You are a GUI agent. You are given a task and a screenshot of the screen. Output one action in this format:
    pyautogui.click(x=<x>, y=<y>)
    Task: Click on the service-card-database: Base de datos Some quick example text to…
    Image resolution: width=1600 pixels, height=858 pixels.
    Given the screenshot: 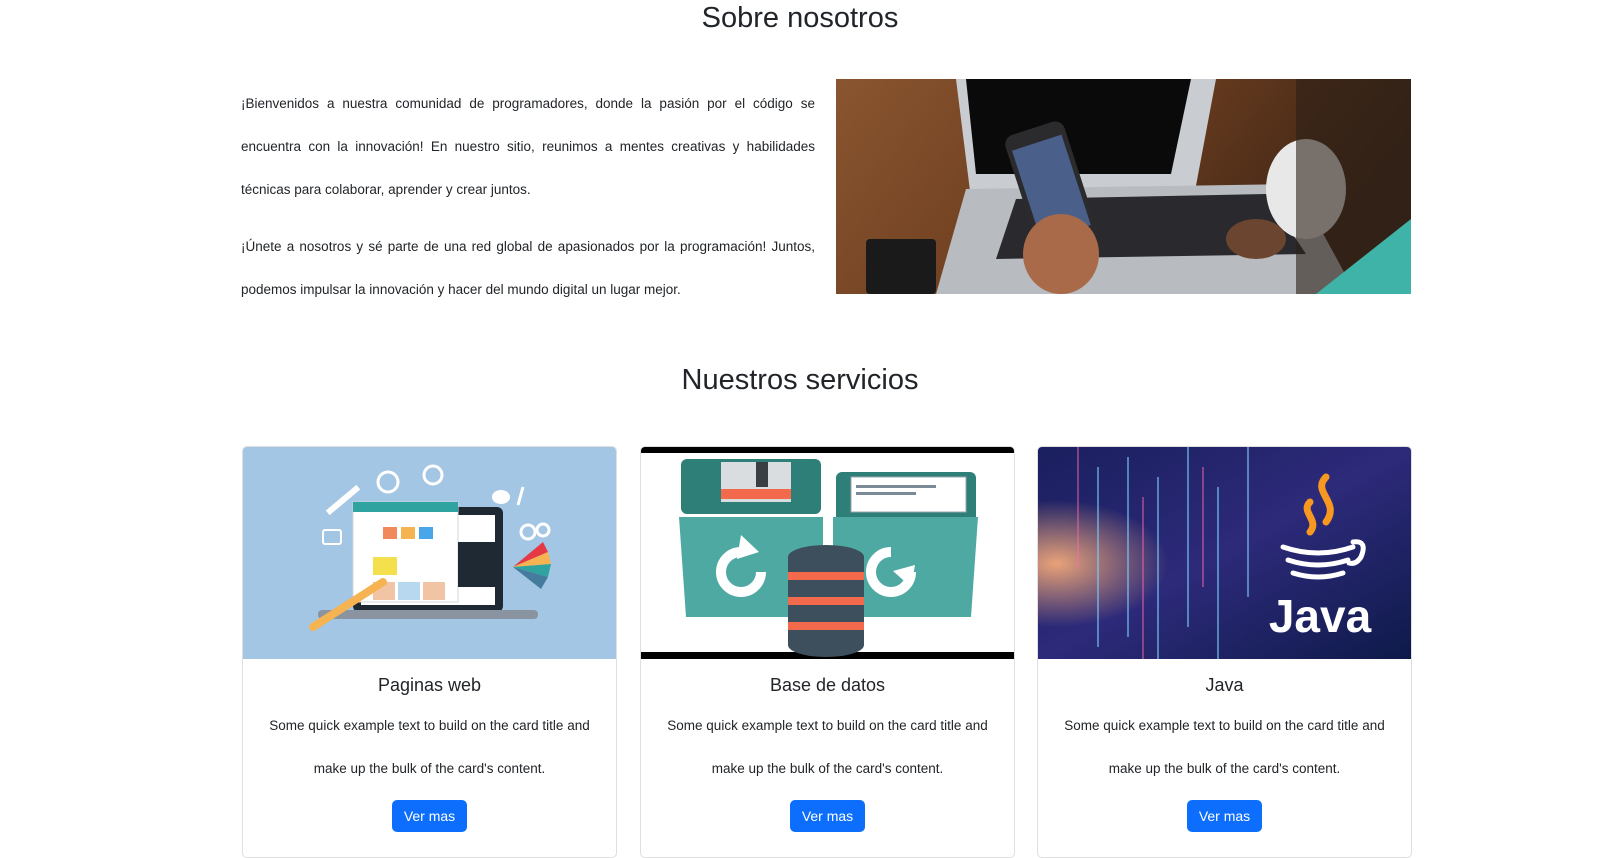 What is the action you would take?
    pyautogui.click(x=827, y=652)
    